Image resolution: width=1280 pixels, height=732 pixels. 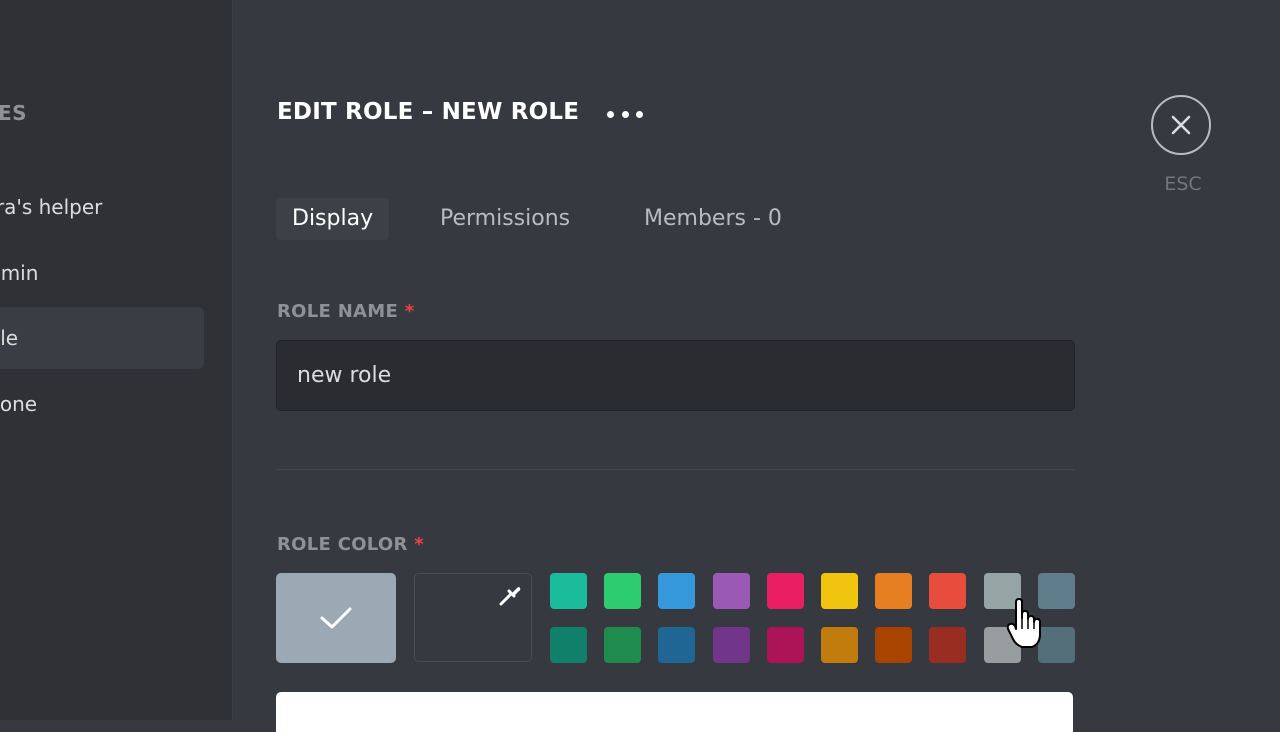 I want to click on selected-color-swatch, so click(x=336, y=618).